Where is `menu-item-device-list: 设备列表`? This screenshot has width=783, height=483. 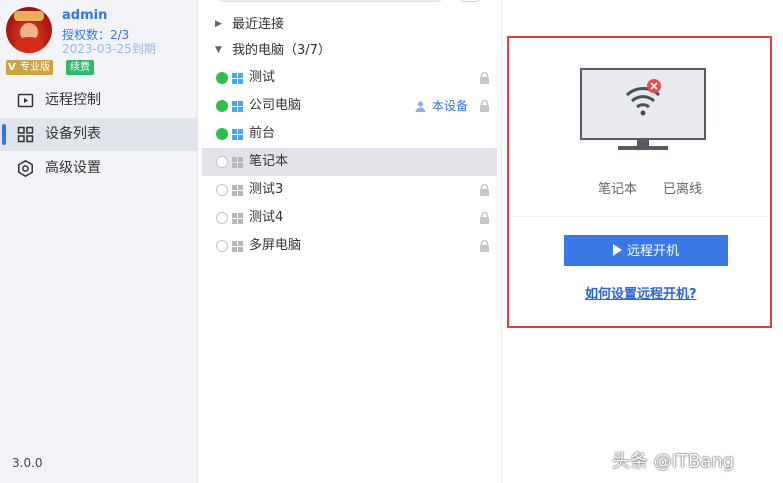 menu-item-device-list: 设备列表 is located at coordinates (99, 134).